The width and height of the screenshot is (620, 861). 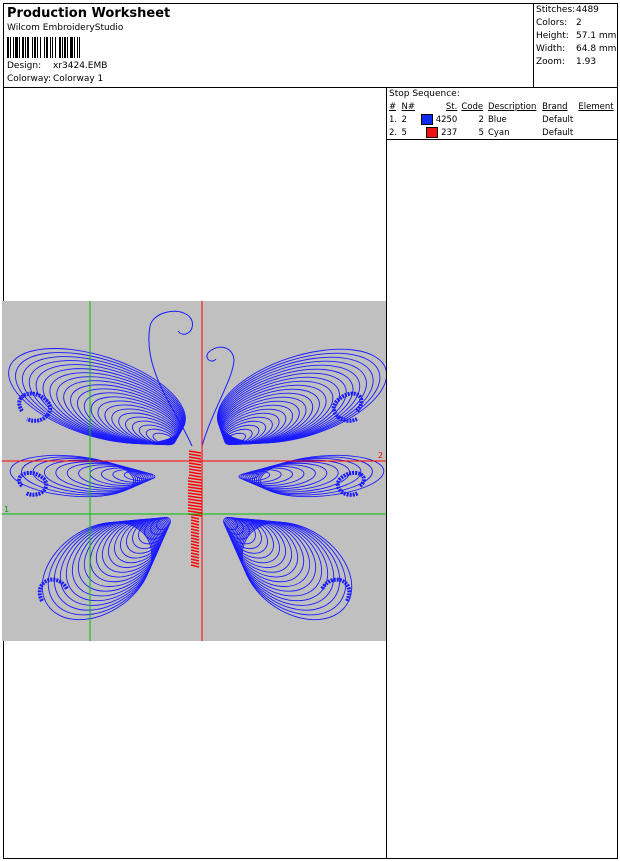 What do you see at coordinates (472, 107) in the screenshot?
I see `col-code: Code` at bounding box center [472, 107].